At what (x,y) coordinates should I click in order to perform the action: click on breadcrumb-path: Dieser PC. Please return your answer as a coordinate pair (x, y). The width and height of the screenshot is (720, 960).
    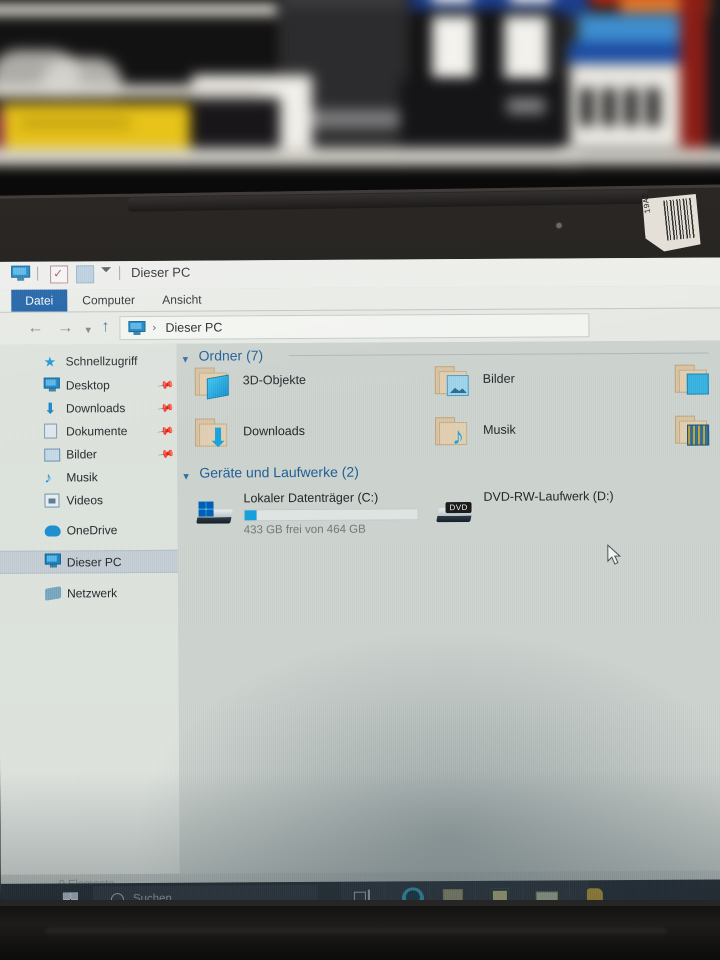
    Looking at the image, I should click on (194, 327).